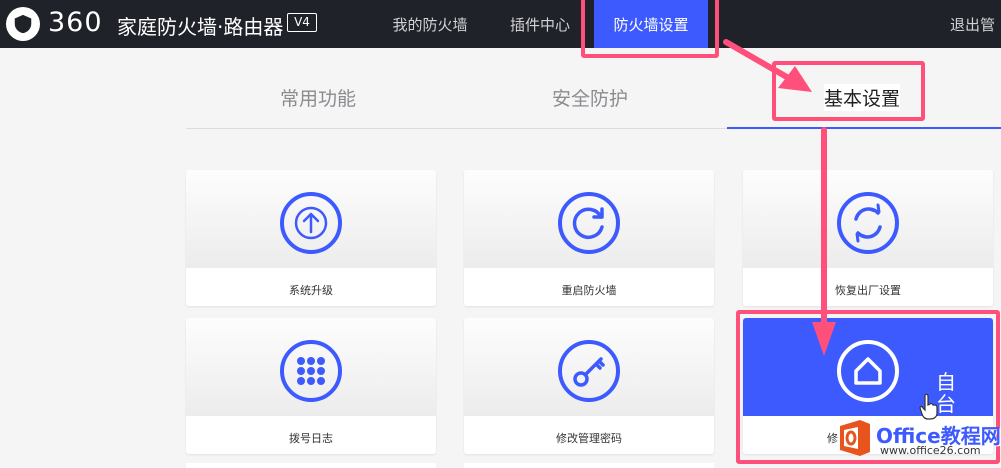 This screenshot has width=1001, height=468. What do you see at coordinates (589, 223) in the screenshot?
I see `restart-icon` at bounding box center [589, 223].